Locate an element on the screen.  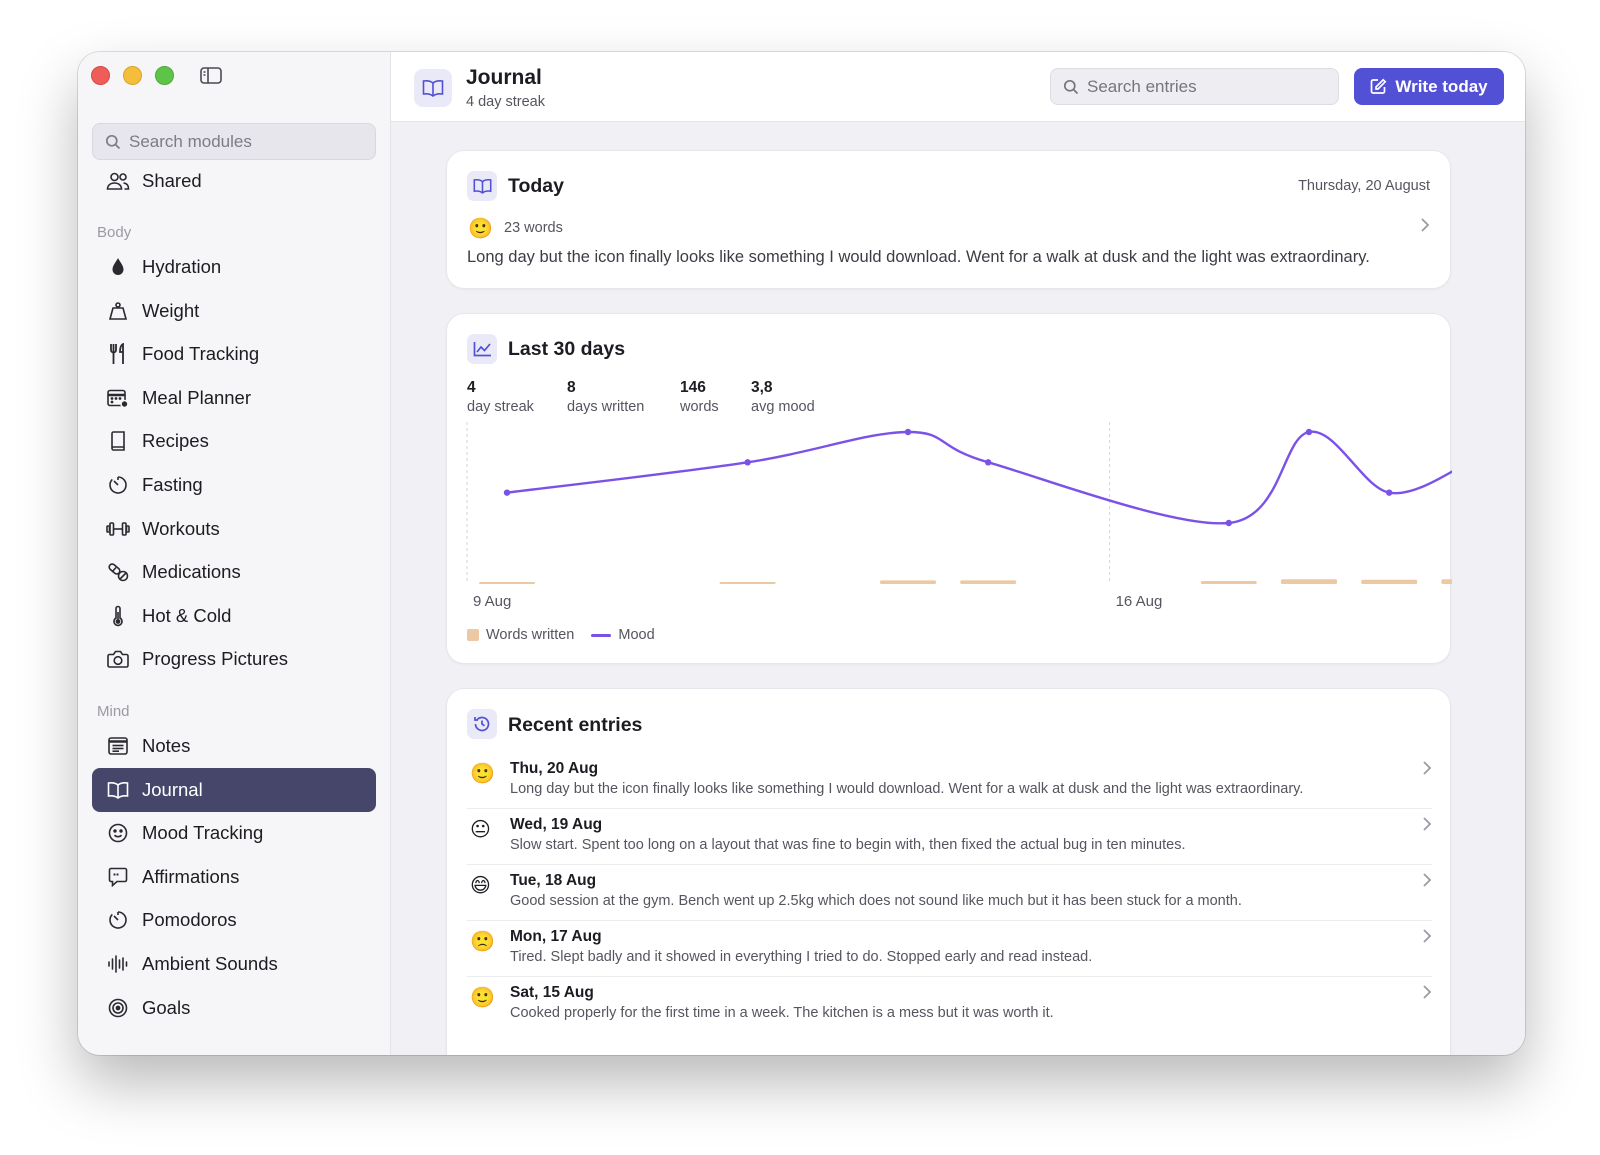
sidebar-item-label: Pomodoros is located at coordinates (189, 920).